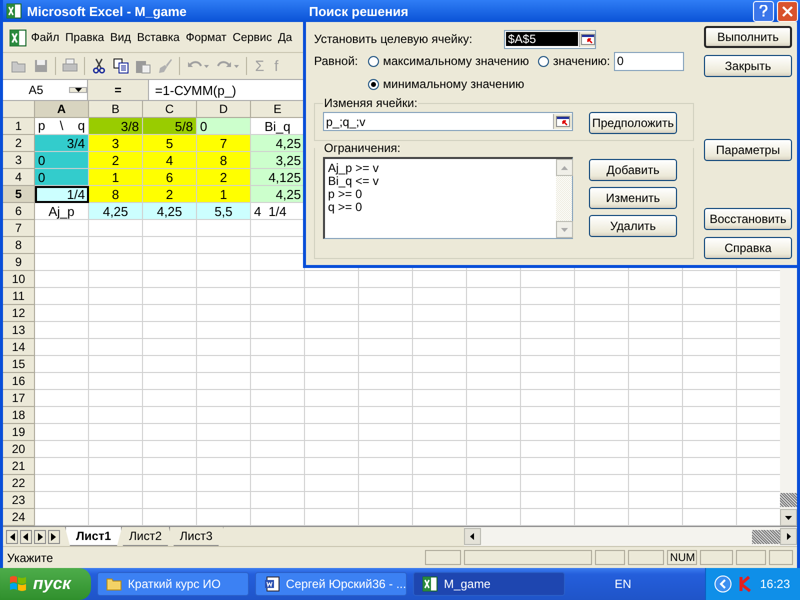  Describe the element at coordinates (623, 584) in the screenshot. I see `language-indicator: EN` at that location.